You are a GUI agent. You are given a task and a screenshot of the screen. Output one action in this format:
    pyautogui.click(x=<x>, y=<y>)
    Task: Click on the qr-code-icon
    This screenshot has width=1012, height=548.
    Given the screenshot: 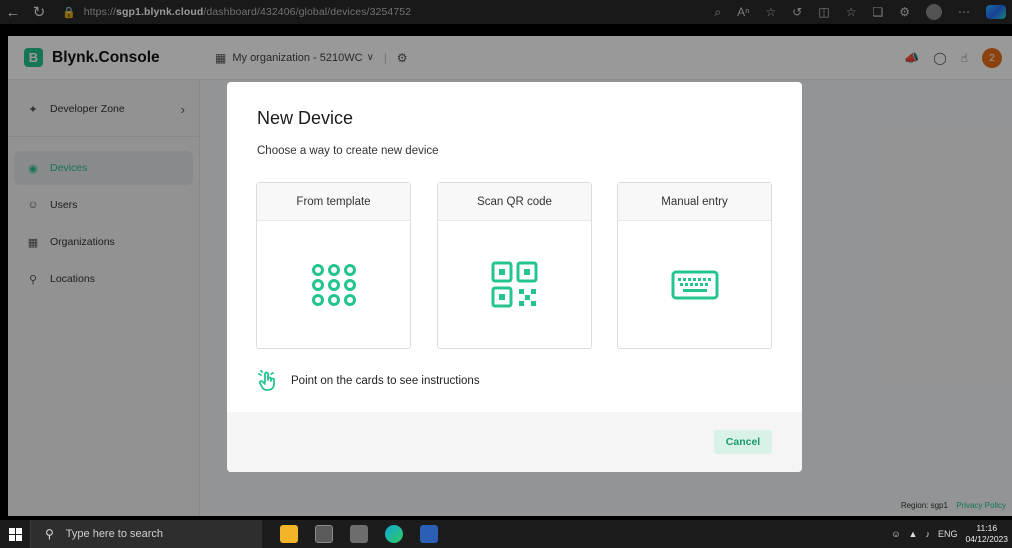 What is the action you would take?
    pyautogui.click(x=514, y=284)
    